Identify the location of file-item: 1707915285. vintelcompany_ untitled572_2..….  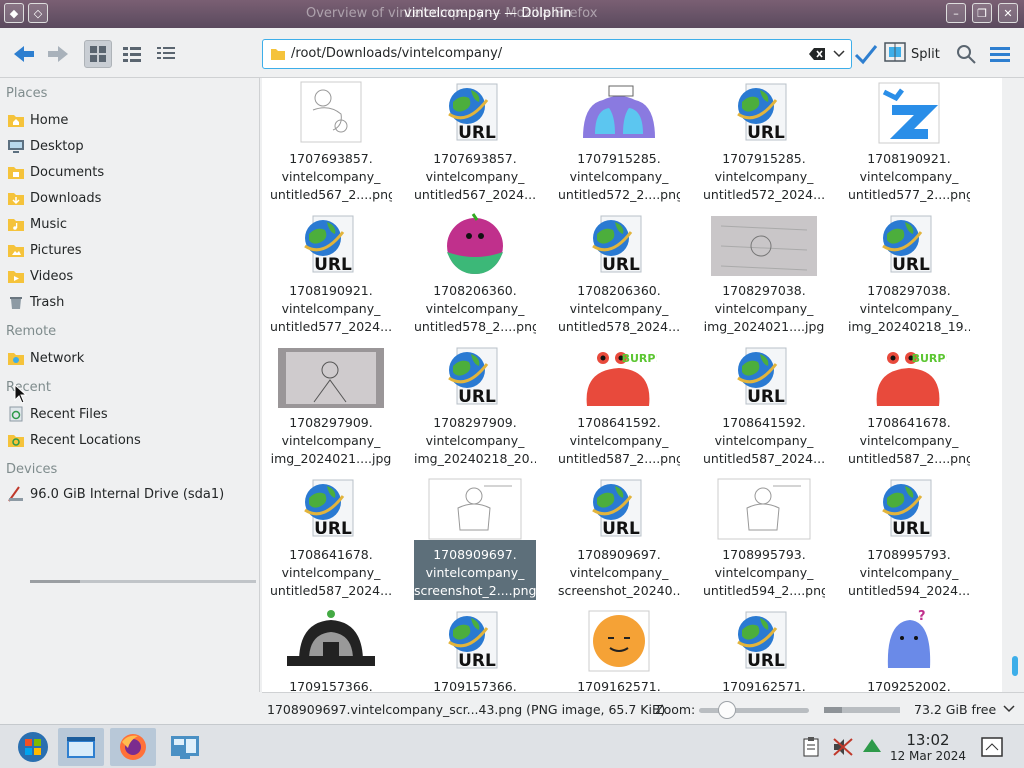
(619, 142).